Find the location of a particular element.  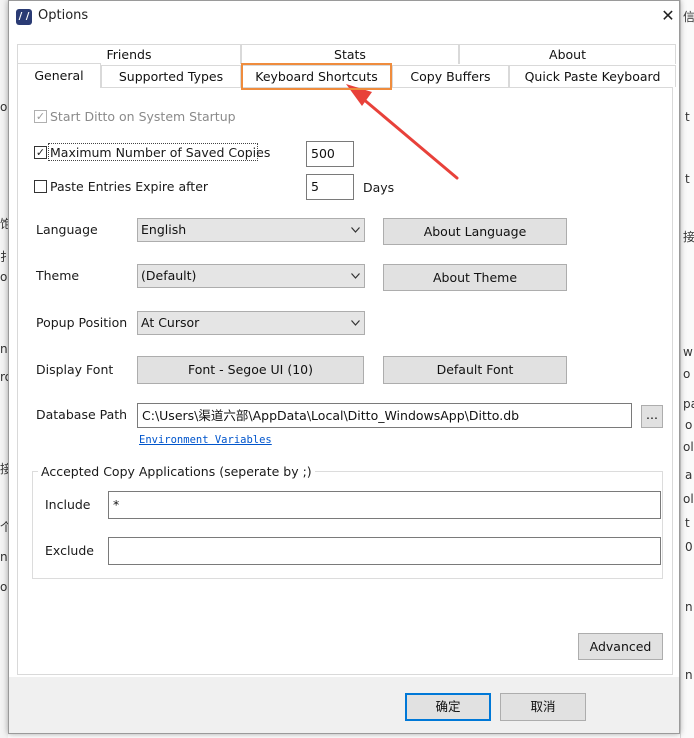

exclude-input is located at coordinates (384, 551).